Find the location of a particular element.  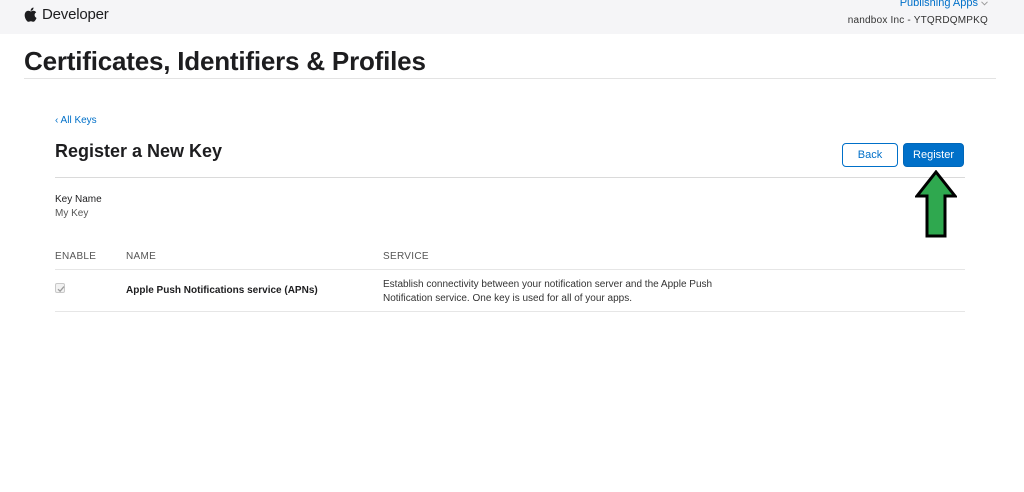

chevron-down-icon is located at coordinates (984, 3).